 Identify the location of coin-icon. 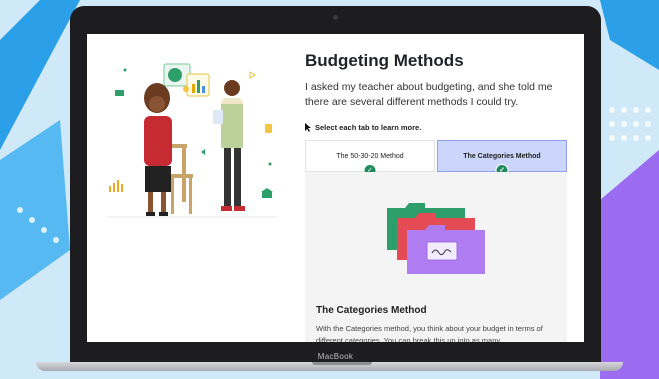
(186, 89).